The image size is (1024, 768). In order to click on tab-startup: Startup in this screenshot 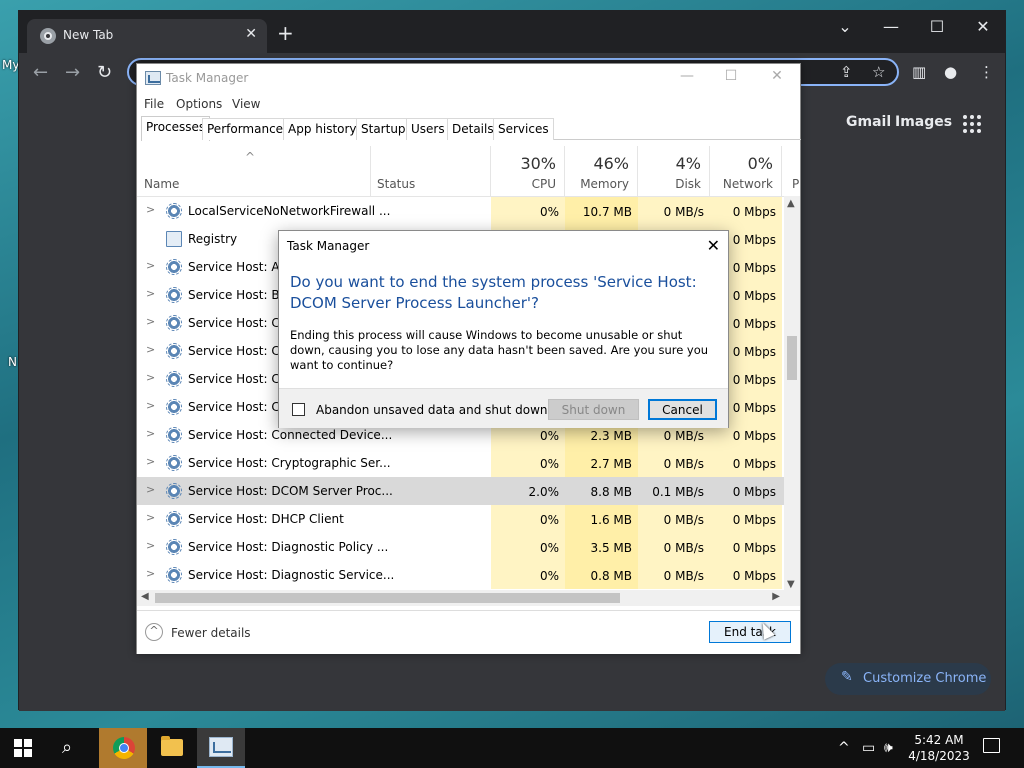, I will do `click(383, 129)`.